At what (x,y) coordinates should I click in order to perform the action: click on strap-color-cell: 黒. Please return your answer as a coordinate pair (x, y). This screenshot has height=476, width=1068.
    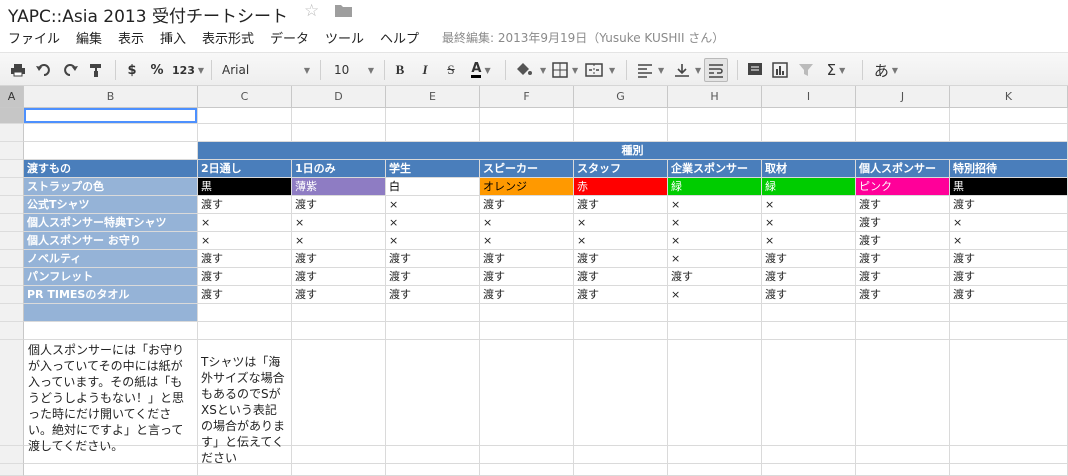
    Looking at the image, I should click on (244, 186).